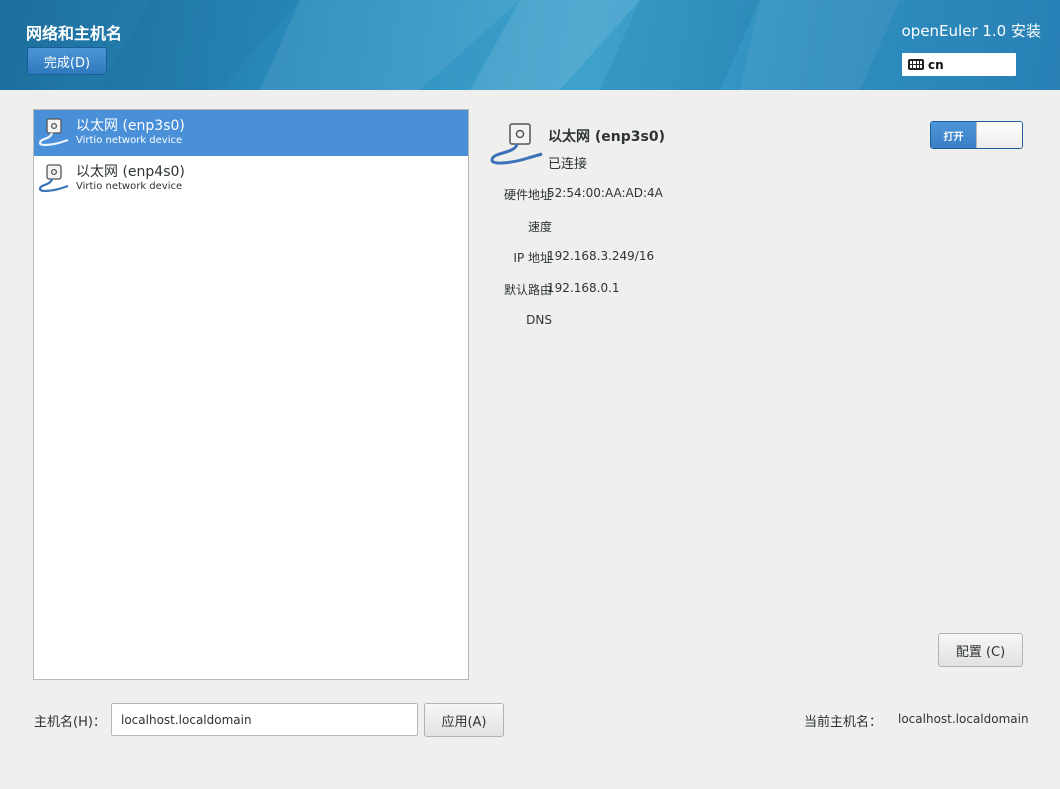 Image resolution: width=1060 pixels, height=789 pixels. I want to click on product-title: openEuler 1.0 安装, so click(971, 31).